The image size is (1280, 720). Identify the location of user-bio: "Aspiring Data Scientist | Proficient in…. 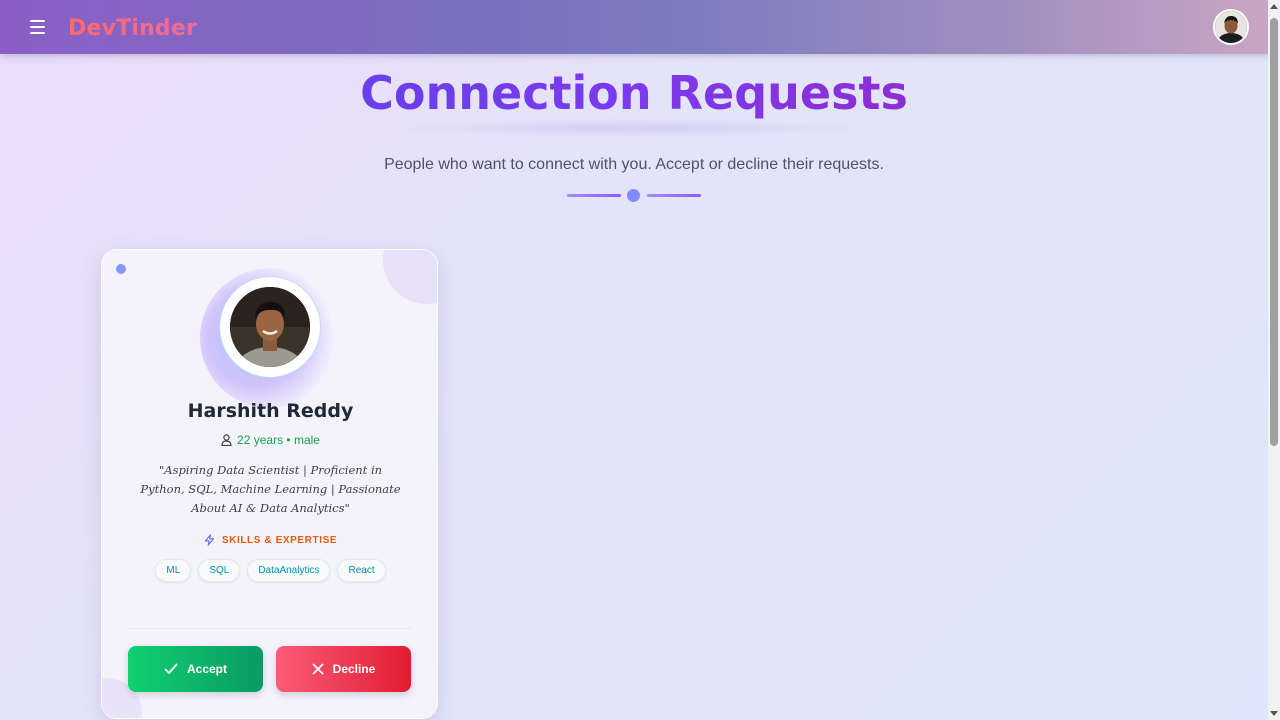
(270, 489).